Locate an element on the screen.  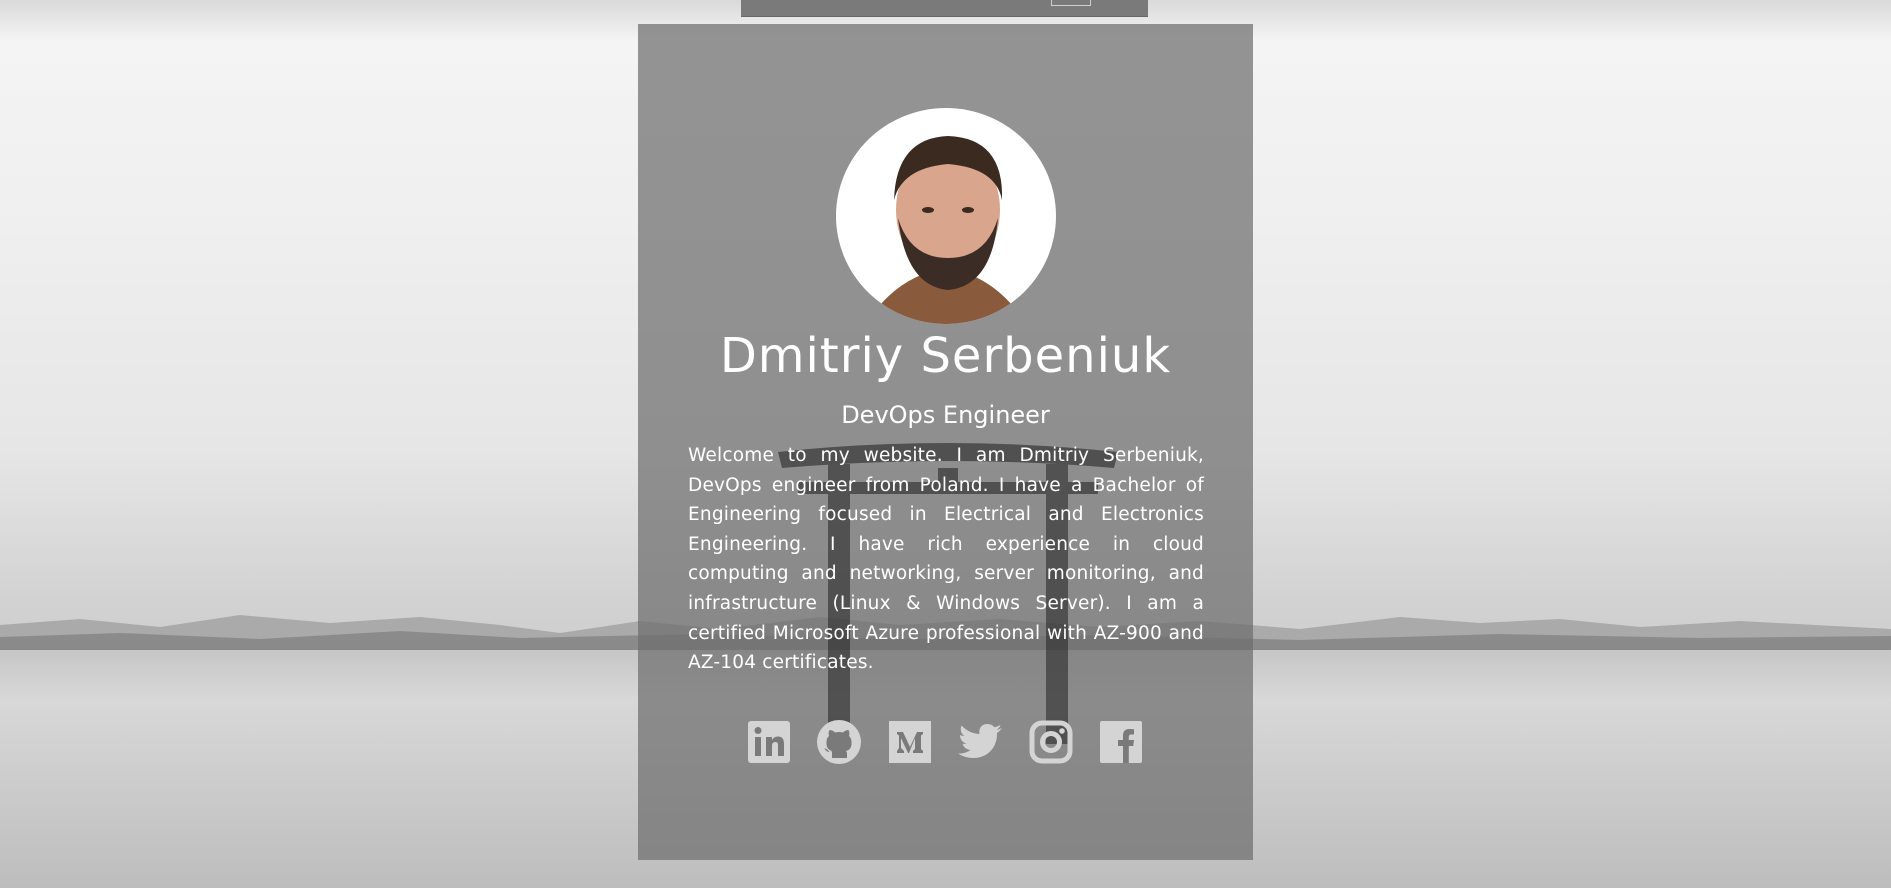
linkedin-icon is located at coordinates (769, 742).